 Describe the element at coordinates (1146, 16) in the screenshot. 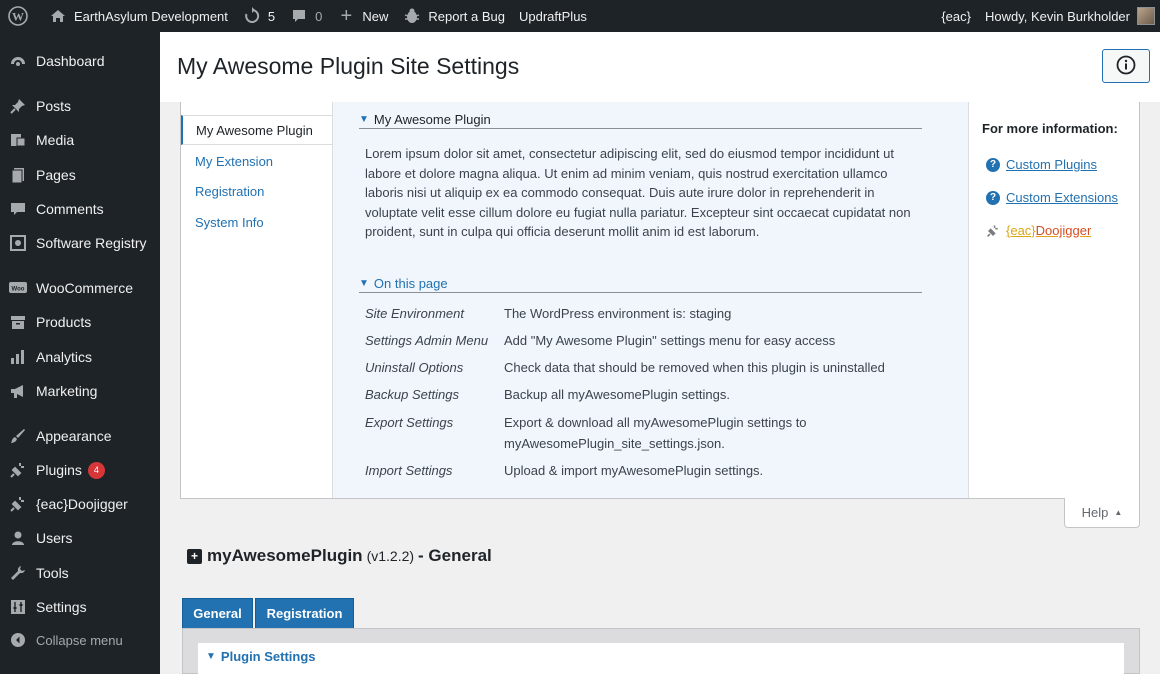

I see `avatar` at that location.